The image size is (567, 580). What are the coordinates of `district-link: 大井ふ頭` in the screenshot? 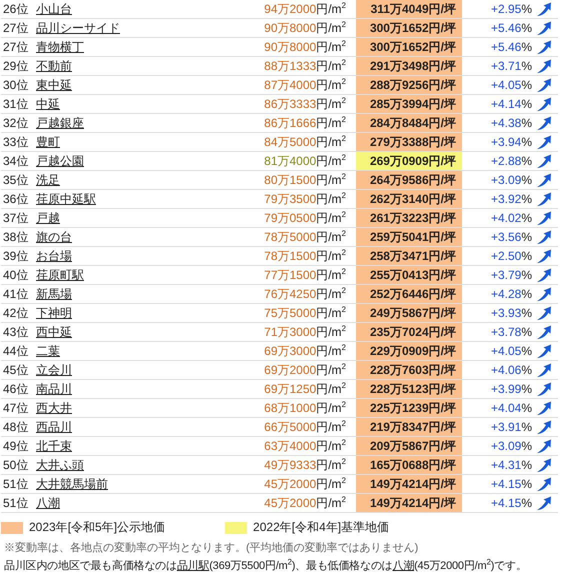 It's located at (60, 465).